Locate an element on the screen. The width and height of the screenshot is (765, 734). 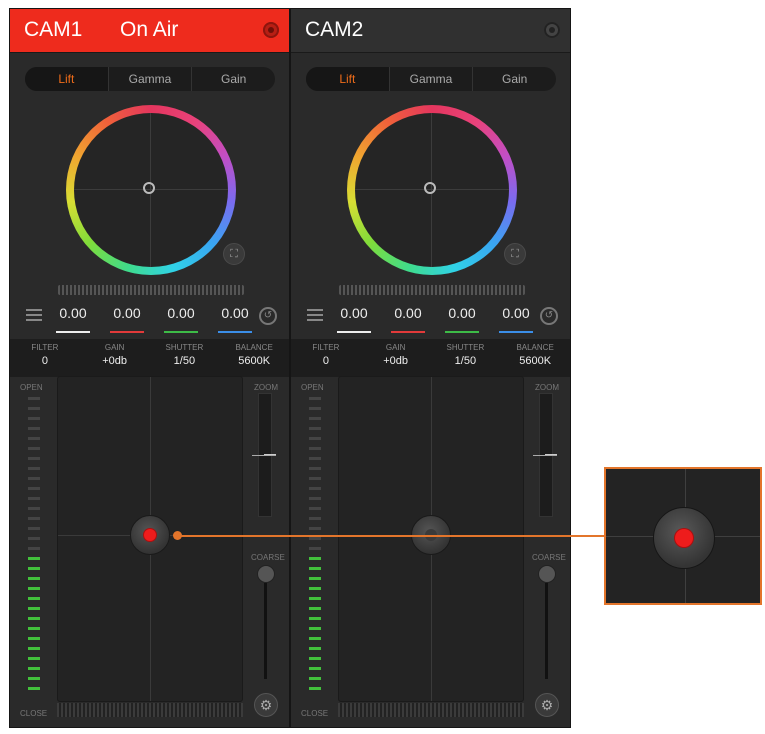
zoomed-joystick-knob is located at coordinates (684, 538).